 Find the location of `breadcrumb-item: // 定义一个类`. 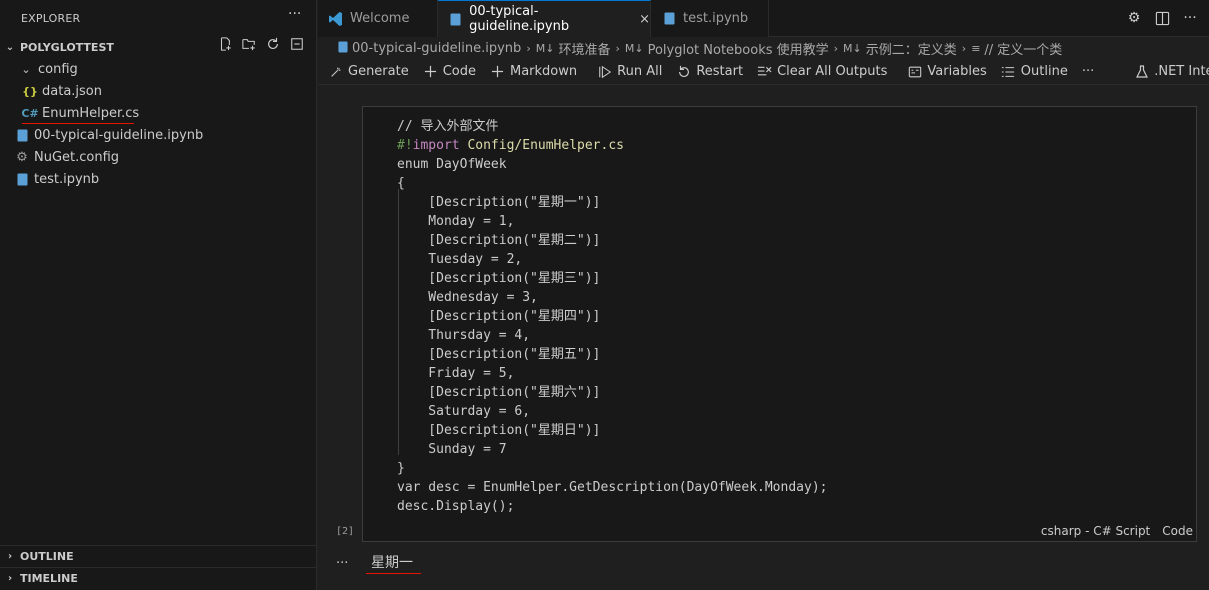

breadcrumb-item: // 定义一个类 is located at coordinates (1023, 48).